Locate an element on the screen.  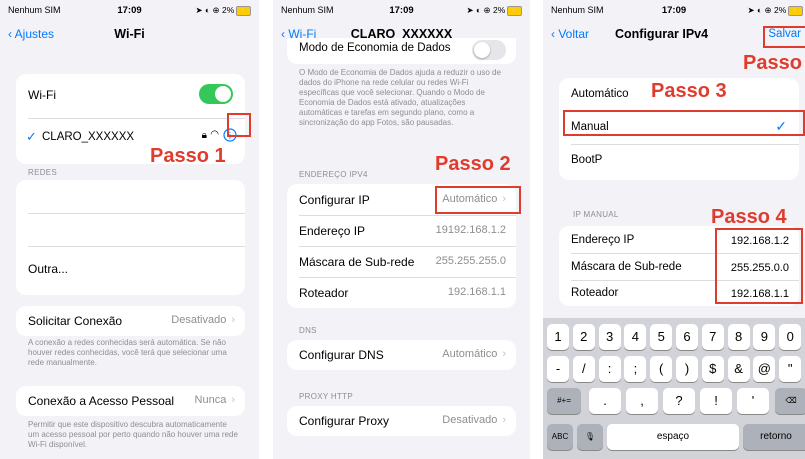
dns-value: Automático › is located at coordinates (474, 354).